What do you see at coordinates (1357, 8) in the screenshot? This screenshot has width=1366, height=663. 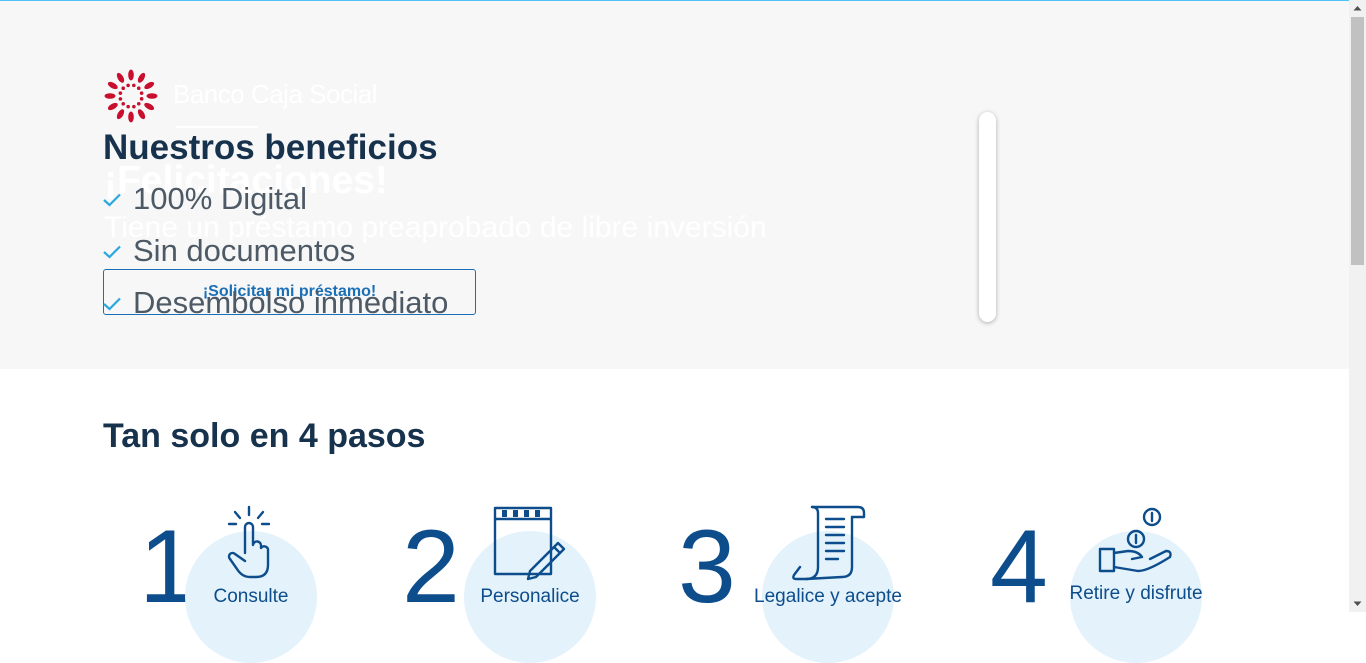 I see `scroll-up-arrow-icon` at bounding box center [1357, 8].